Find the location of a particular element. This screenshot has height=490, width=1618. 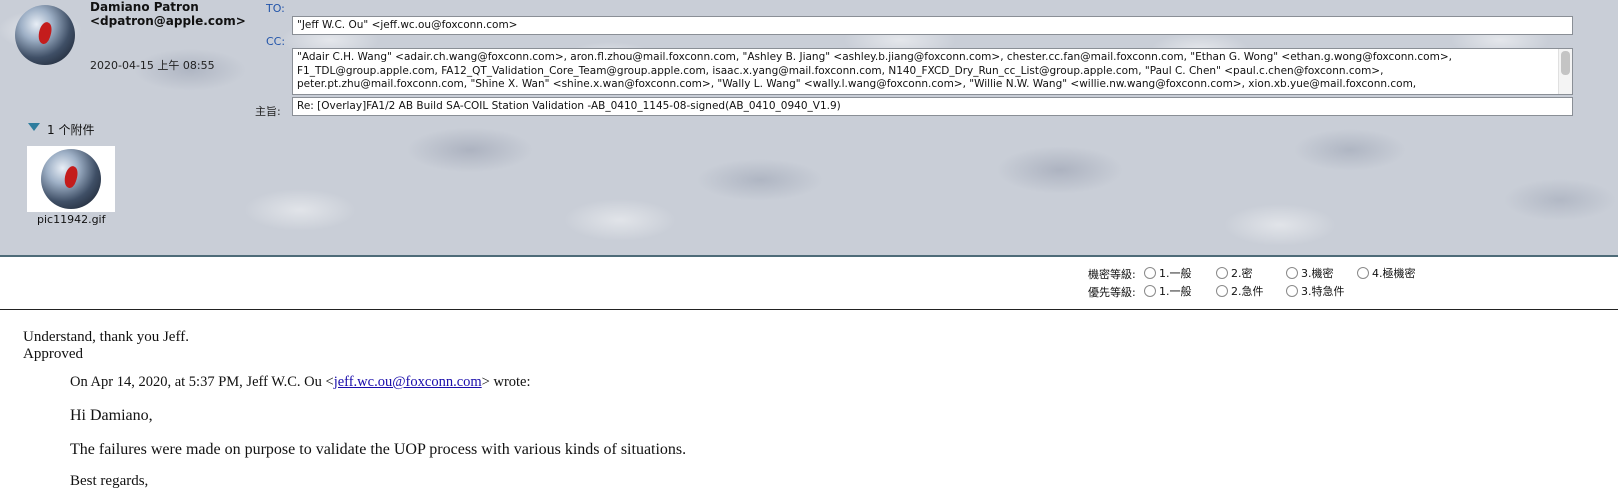

security-option-4: 4.極機密 is located at coordinates (1386, 273).